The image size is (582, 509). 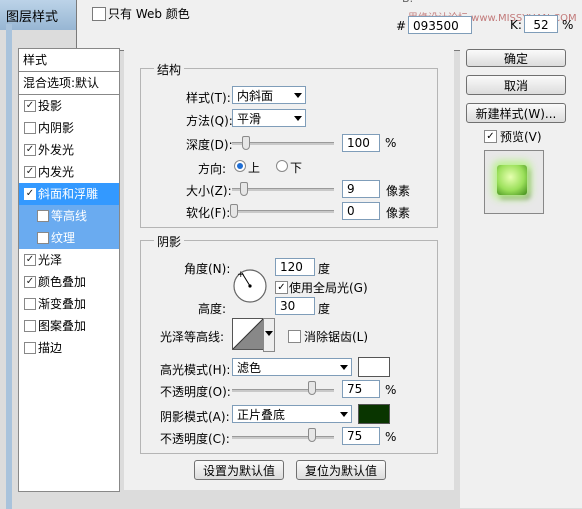 I want to click on angle-dial-icon: +, so click(x=250, y=286).